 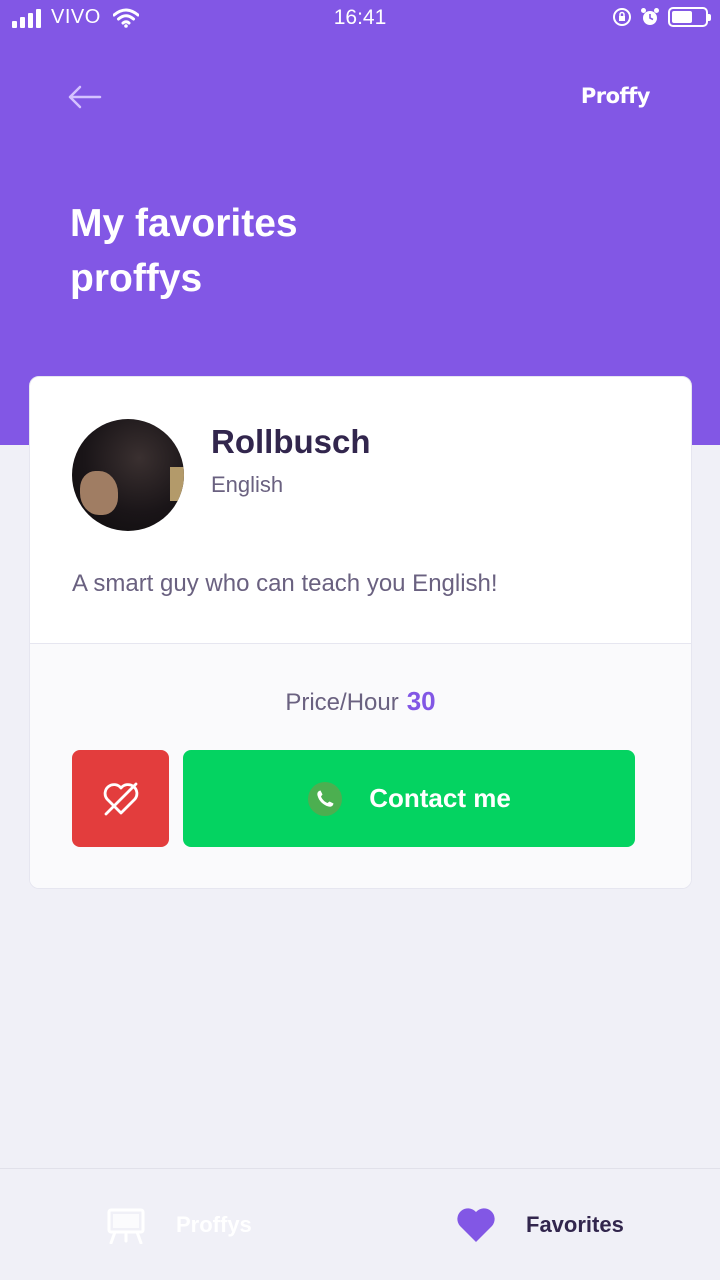 I want to click on alarm-icon, so click(x=650, y=16).